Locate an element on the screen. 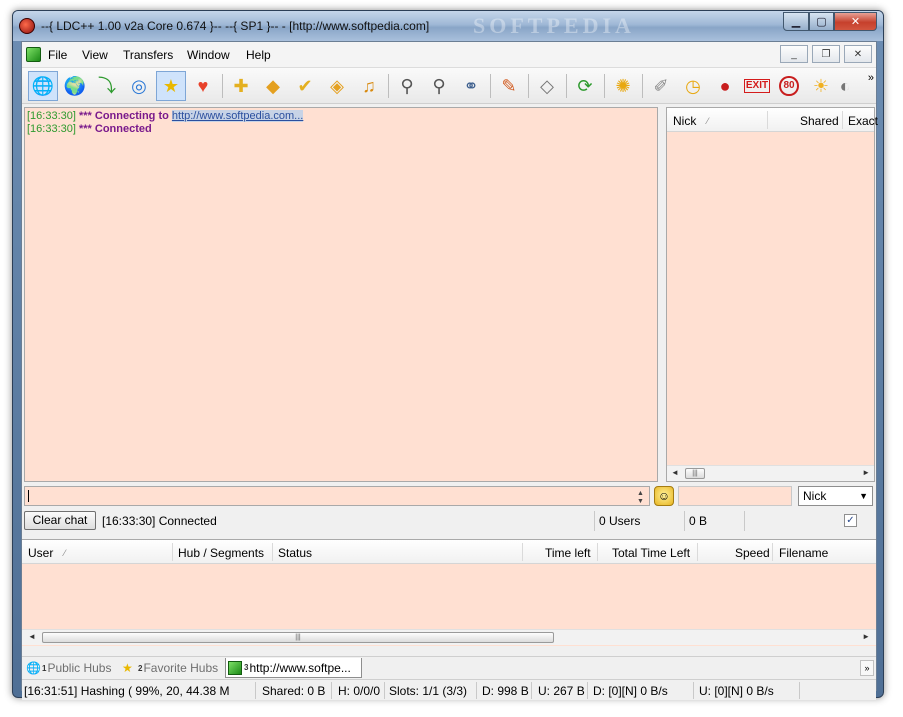 The height and width of the screenshot is (717, 903). chat-message: *** Connecting to is located at coordinates (125, 116).